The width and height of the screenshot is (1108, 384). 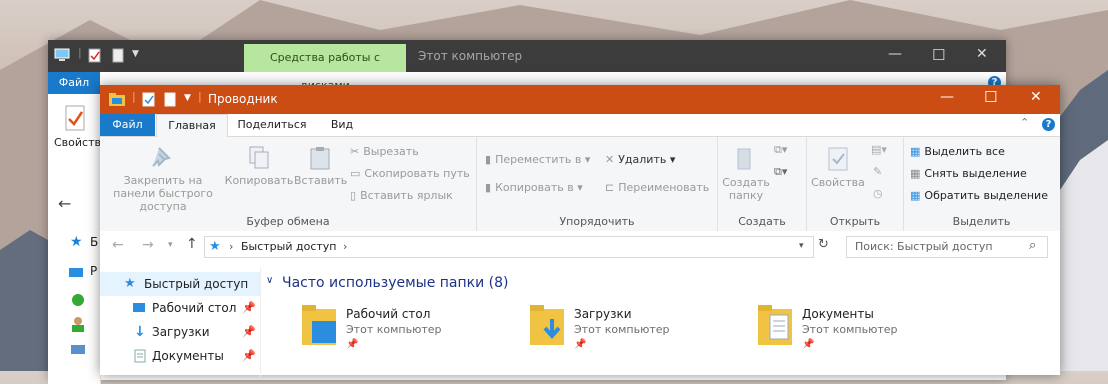 I want to click on new-folder-icon, so click(x=744, y=159).